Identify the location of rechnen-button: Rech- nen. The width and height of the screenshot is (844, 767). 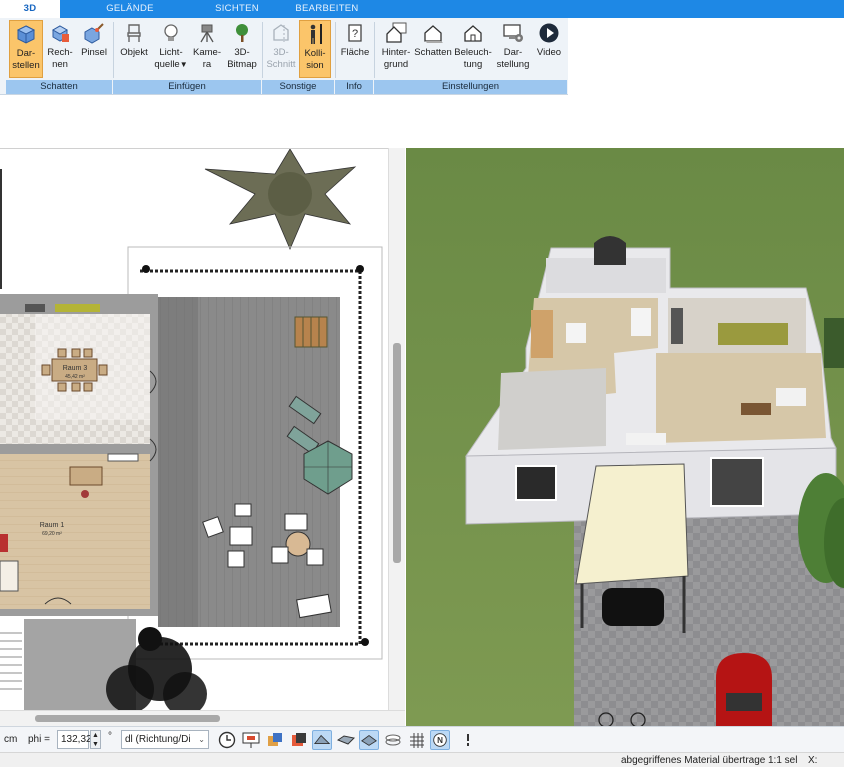
(60, 49).